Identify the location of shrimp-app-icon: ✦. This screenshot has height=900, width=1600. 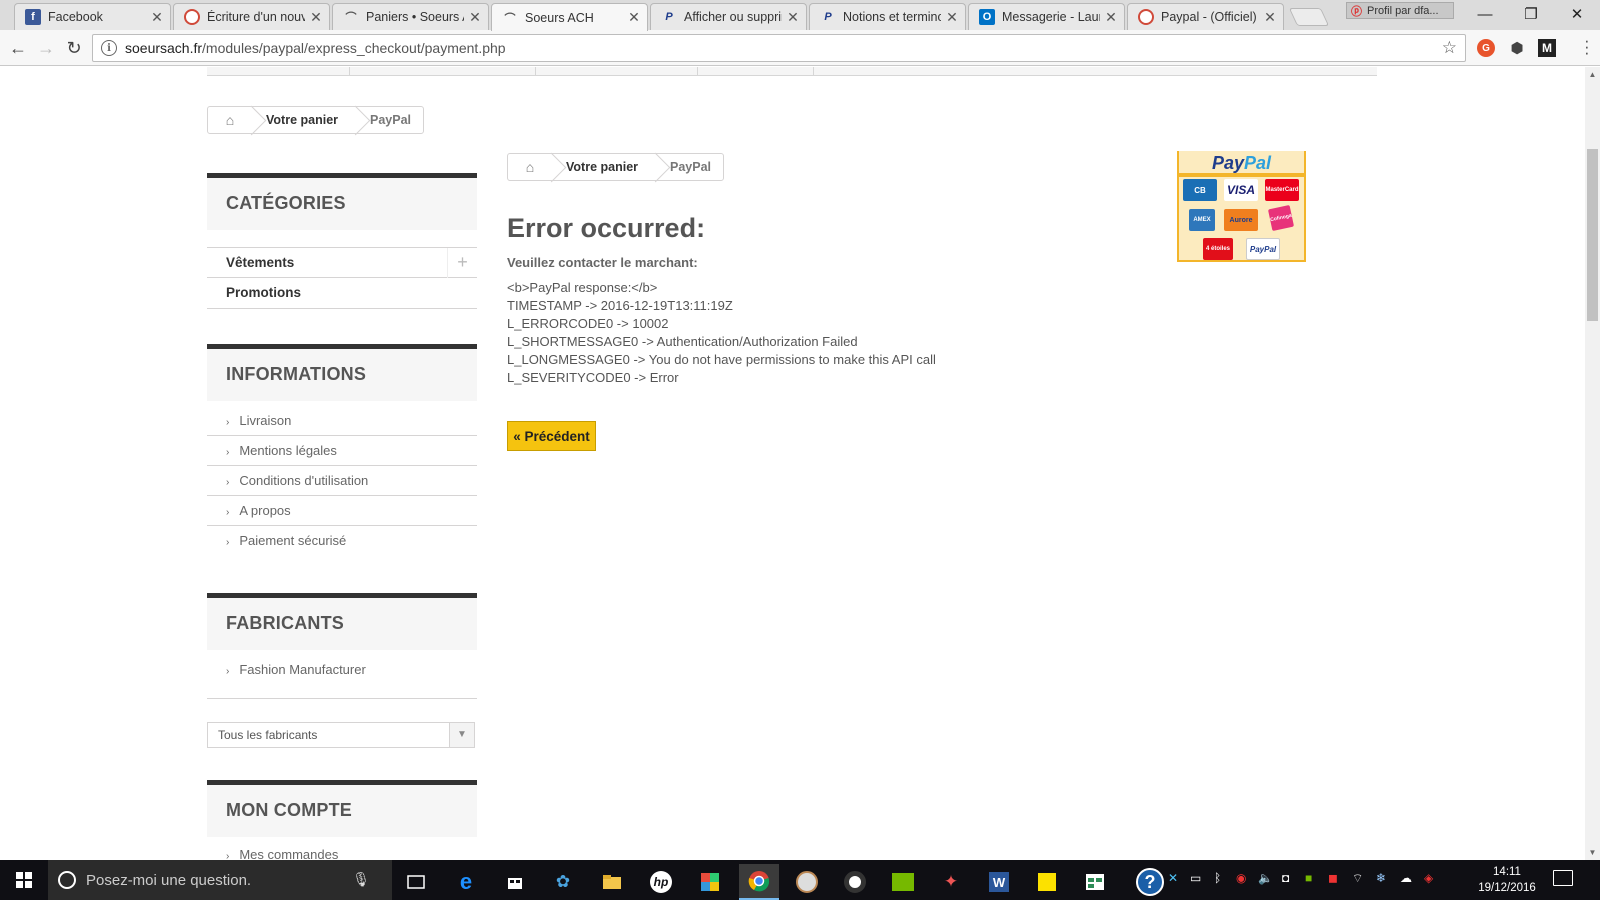
(951, 882).